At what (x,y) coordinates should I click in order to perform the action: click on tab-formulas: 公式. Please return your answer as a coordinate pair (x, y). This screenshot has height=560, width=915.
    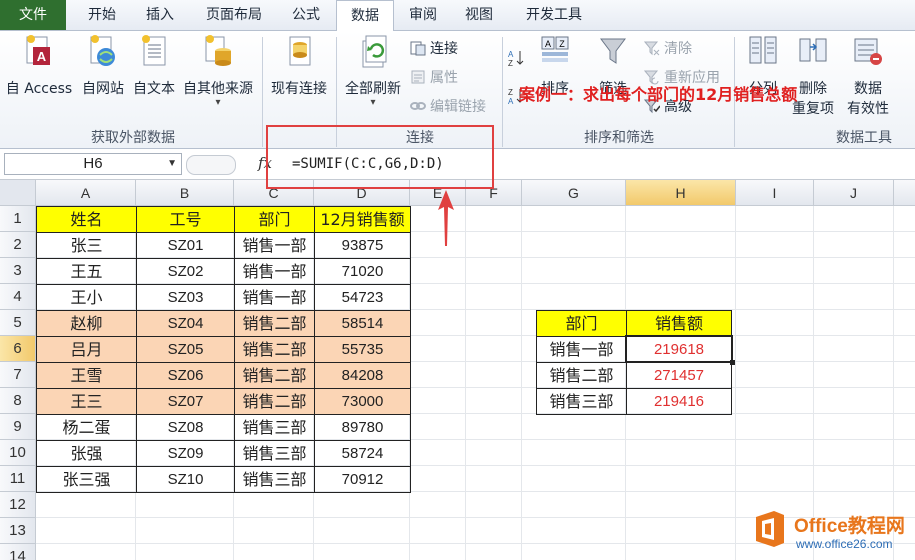
    Looking at the image, I should click on (306, 15).